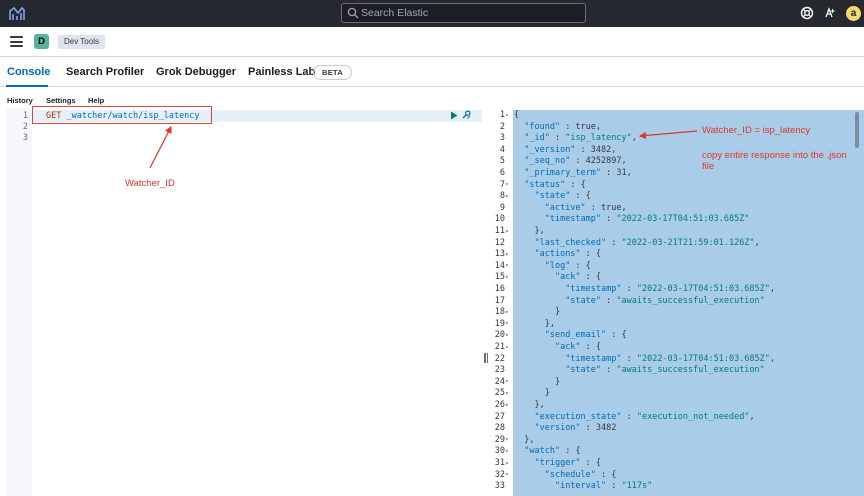 The image size is (864, 496). What do you see at coordinates (499, 312) in the screenshot?
I see `line-number: 18` at bounding box center [499, 312].